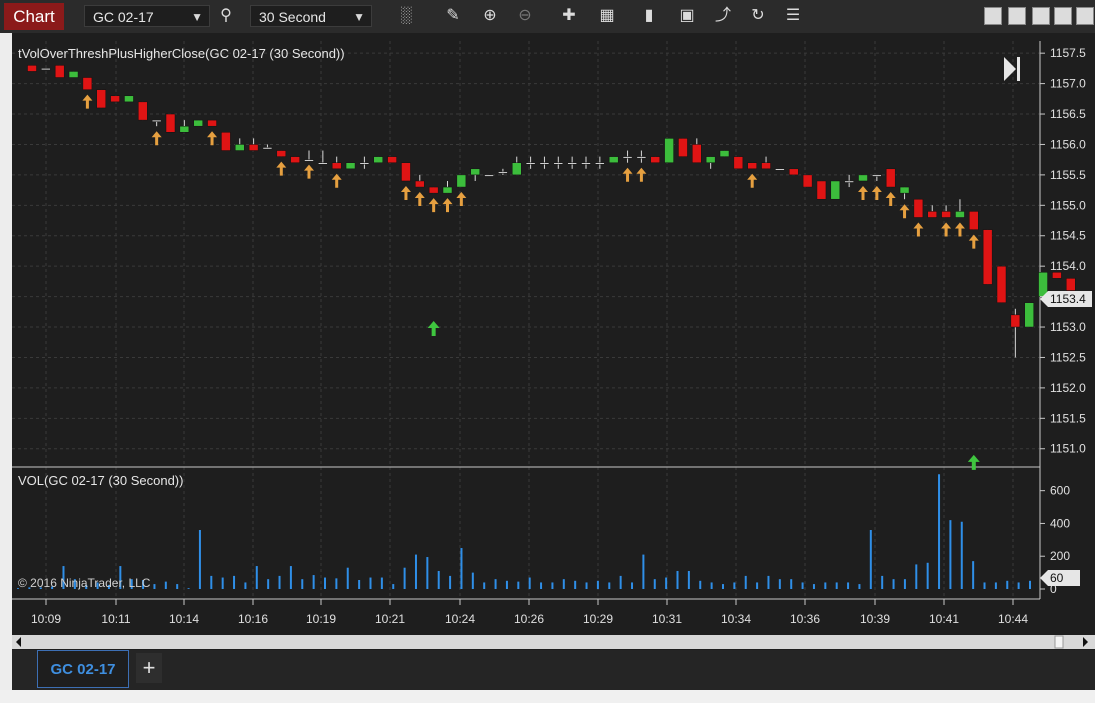  Describe the element at coordinates (805, 619) in the screenshot. I see `time-tick-label: 10:36` at that location.